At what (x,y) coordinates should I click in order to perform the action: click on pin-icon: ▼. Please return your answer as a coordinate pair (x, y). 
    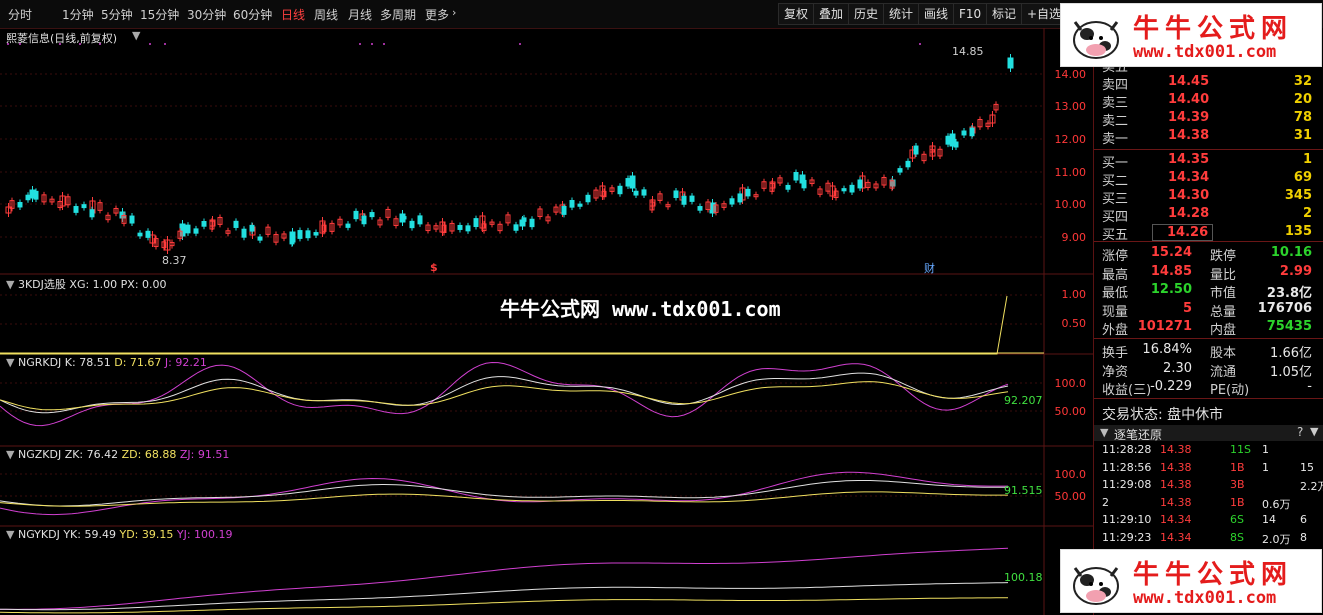
    Looking at the image, I should click on (1314, 431).